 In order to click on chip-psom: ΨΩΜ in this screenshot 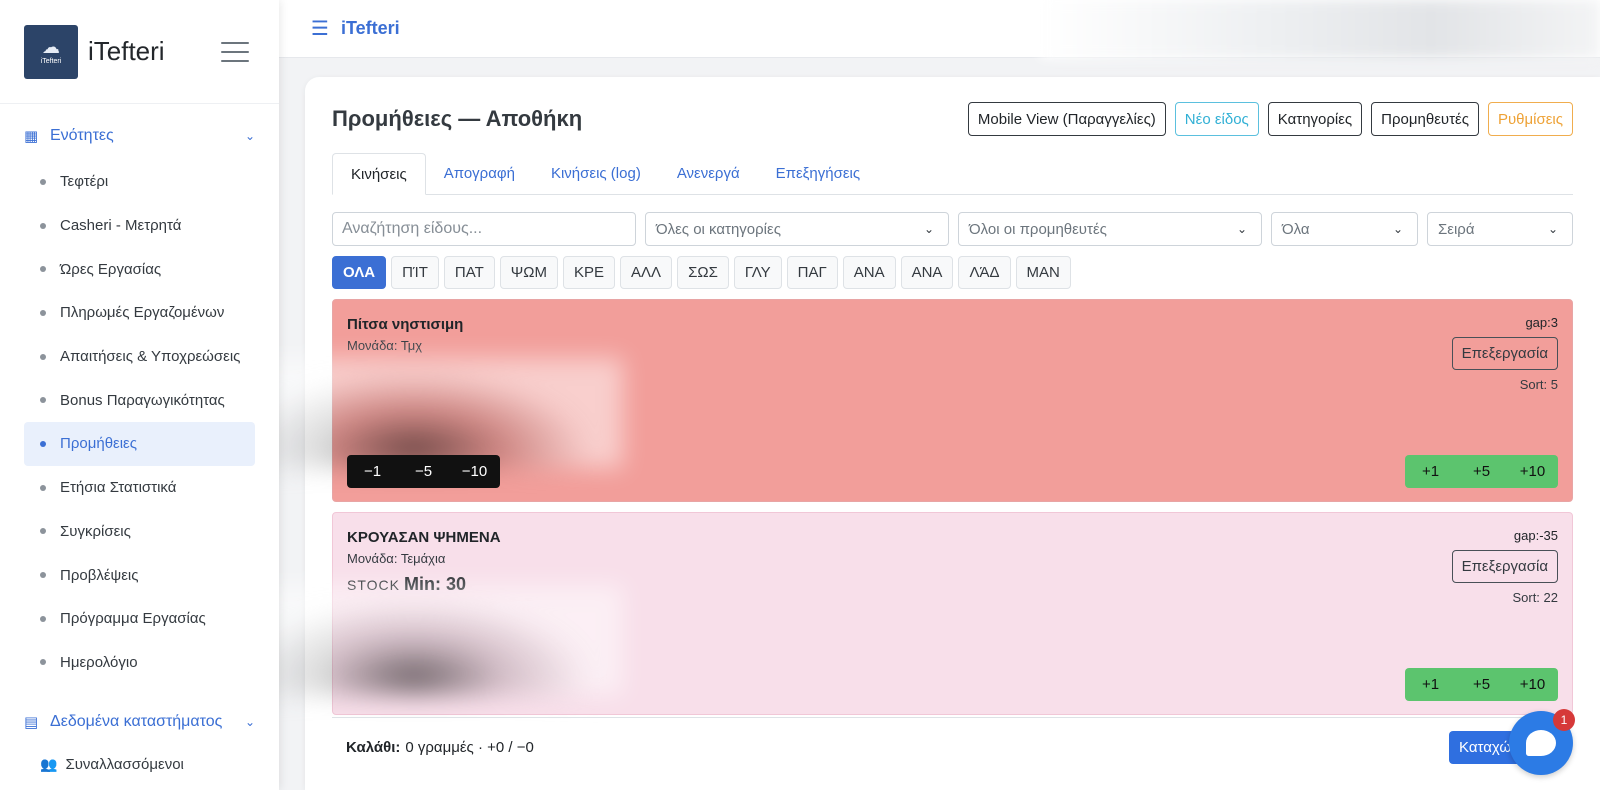, I will do `click(529, 272)`.